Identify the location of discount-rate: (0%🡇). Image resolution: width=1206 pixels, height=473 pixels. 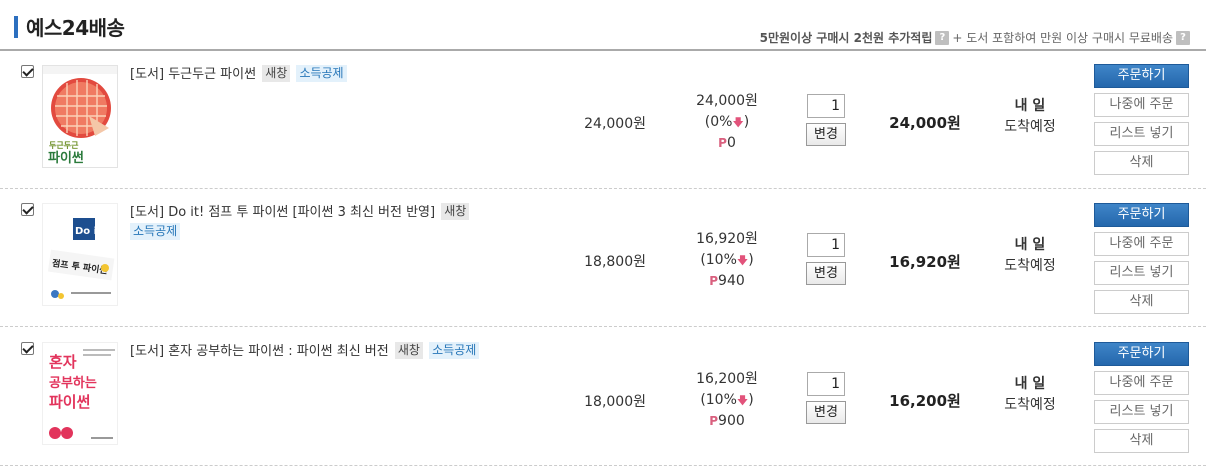
(727, 122).